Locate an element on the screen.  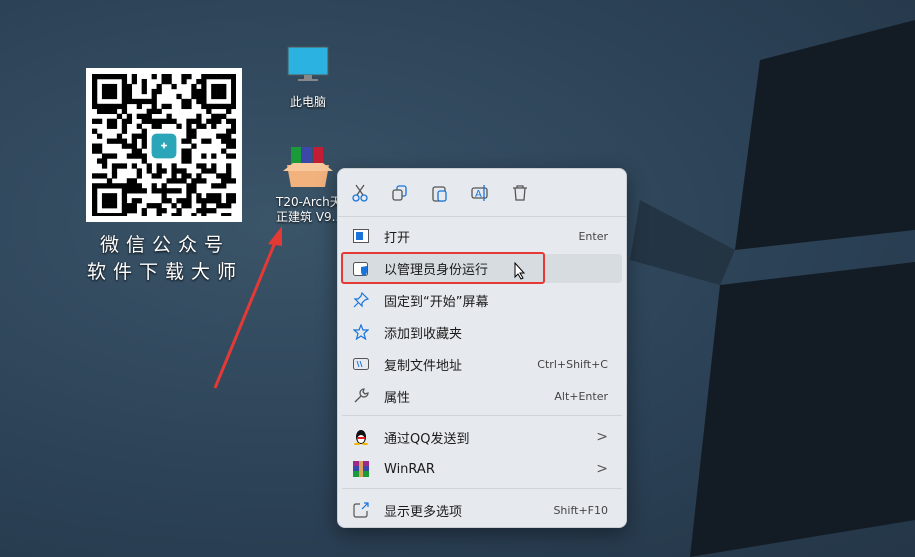
svg-text: A is located at coordinates (478, 194).